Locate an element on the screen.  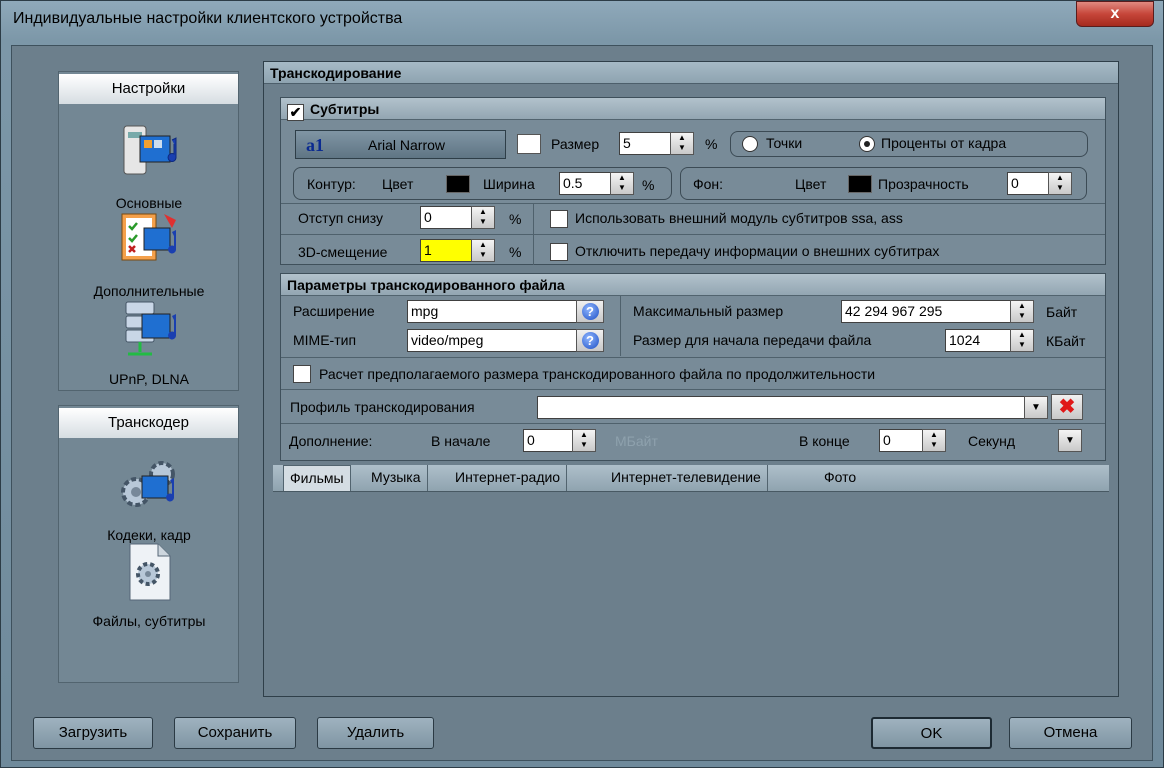
close-icon: ✖ is located at coordinates (1067, 407).